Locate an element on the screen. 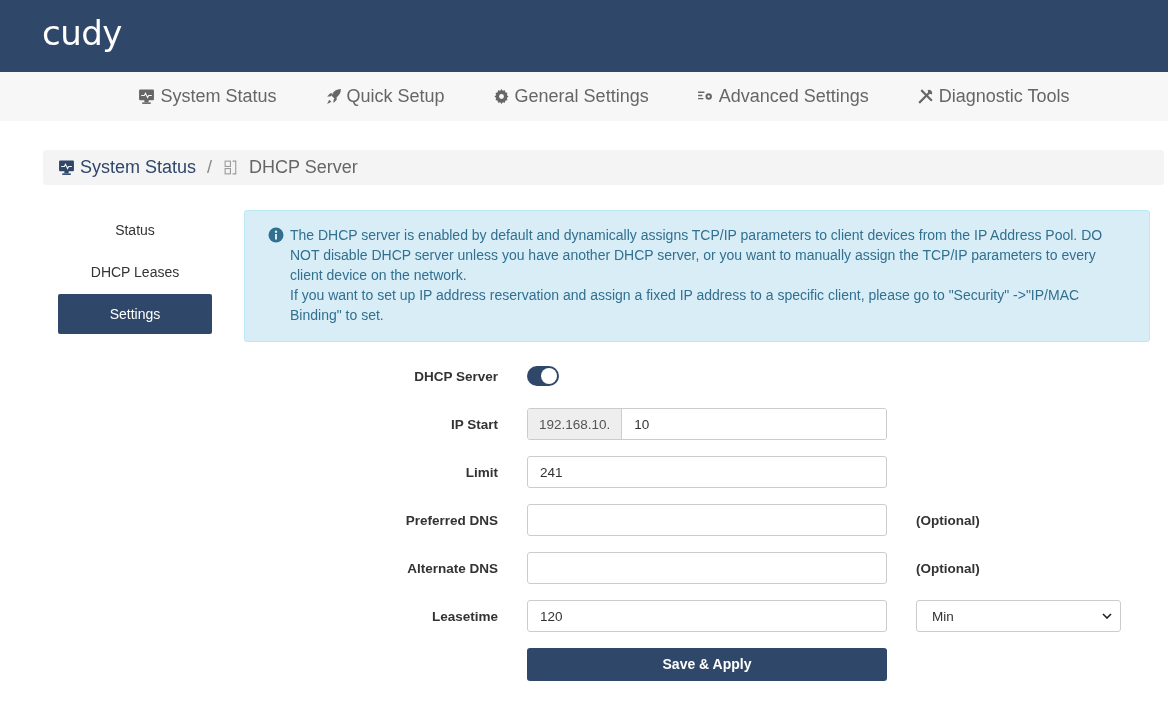  input-field: 241 is located at coordinates (707, 472).